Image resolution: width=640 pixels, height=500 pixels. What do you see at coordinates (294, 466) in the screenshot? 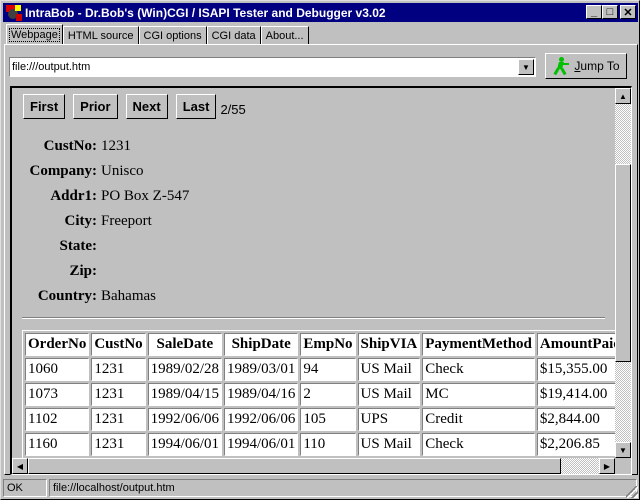
I see `horizontal-scroll-thumb` at bounding box center [294, 466].